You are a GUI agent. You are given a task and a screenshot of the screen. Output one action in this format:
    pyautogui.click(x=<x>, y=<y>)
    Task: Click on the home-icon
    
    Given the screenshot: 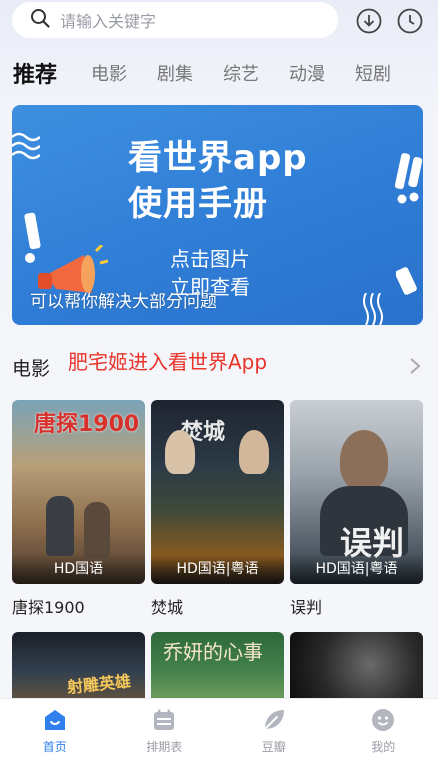 What is the action you would take?
    pyautogui.click(x=54, y=720)
    